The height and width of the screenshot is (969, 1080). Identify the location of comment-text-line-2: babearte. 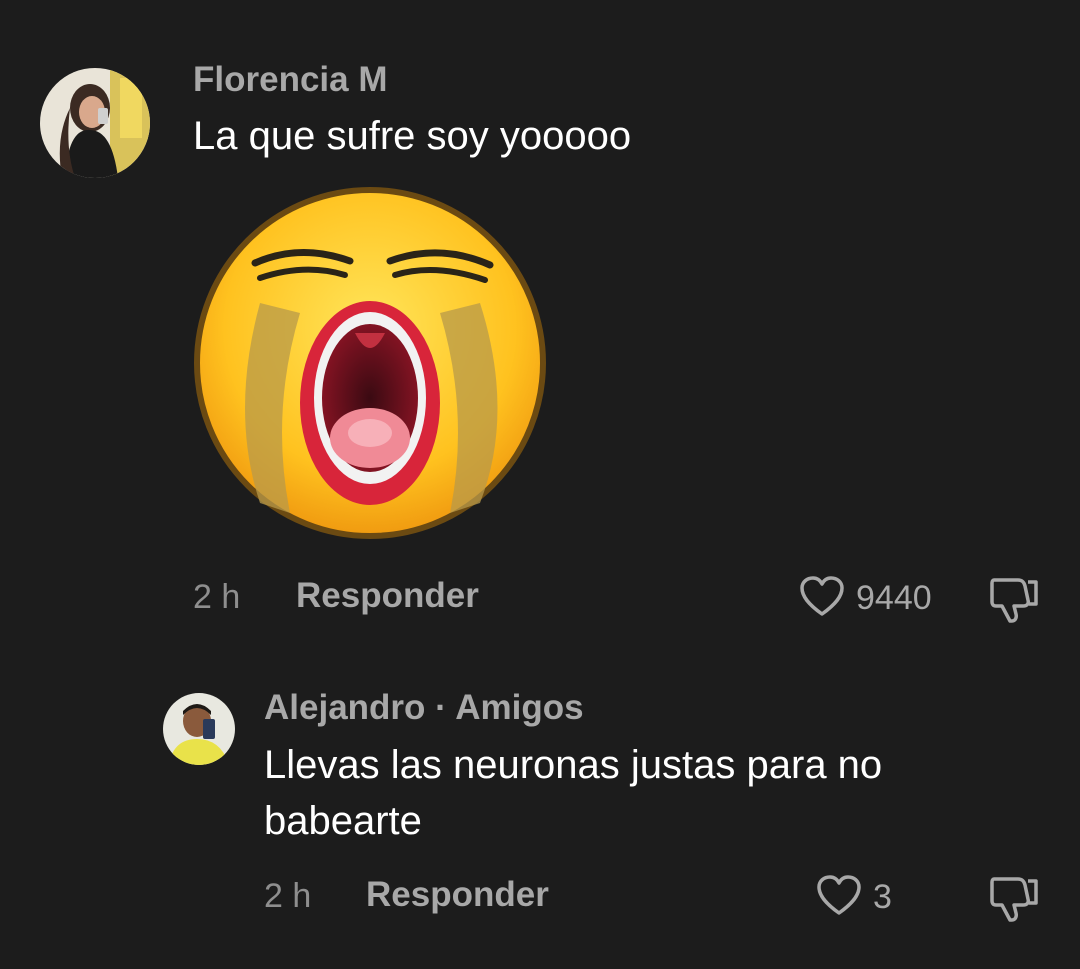
(343, 821).